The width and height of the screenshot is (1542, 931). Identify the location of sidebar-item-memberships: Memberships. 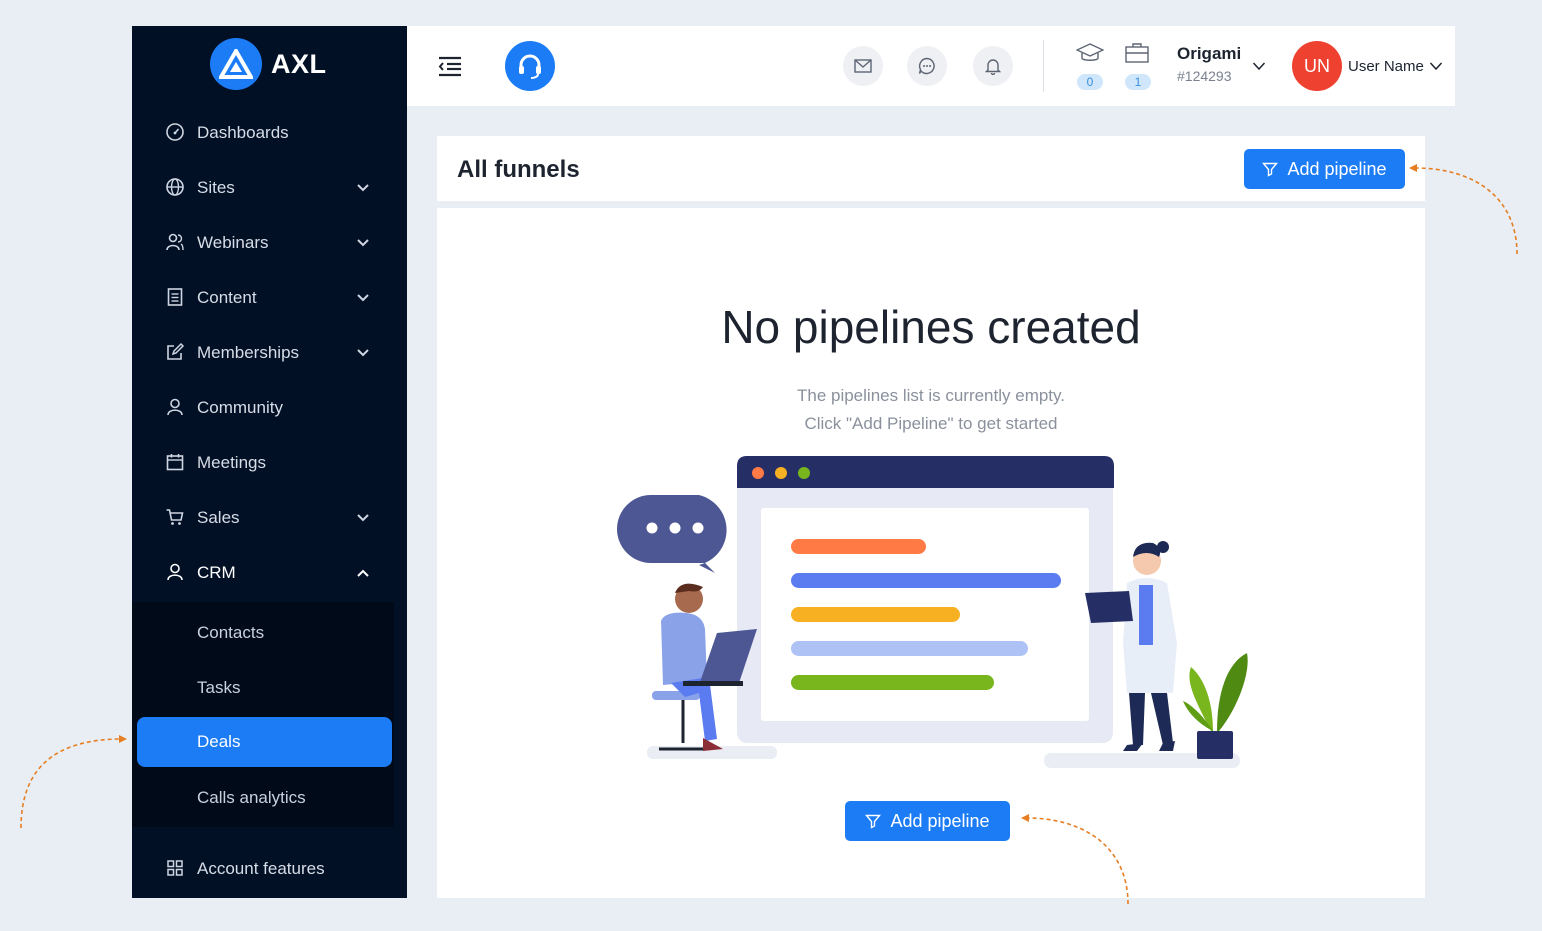
(269, 352).